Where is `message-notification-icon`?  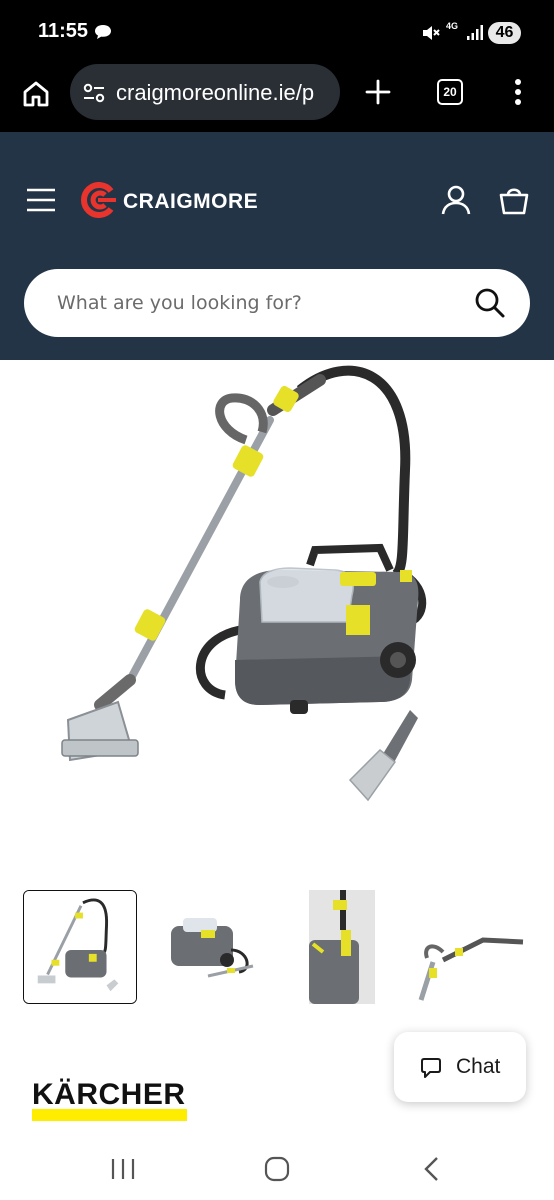
message-notification-icon is located at coordinates (103, 32).